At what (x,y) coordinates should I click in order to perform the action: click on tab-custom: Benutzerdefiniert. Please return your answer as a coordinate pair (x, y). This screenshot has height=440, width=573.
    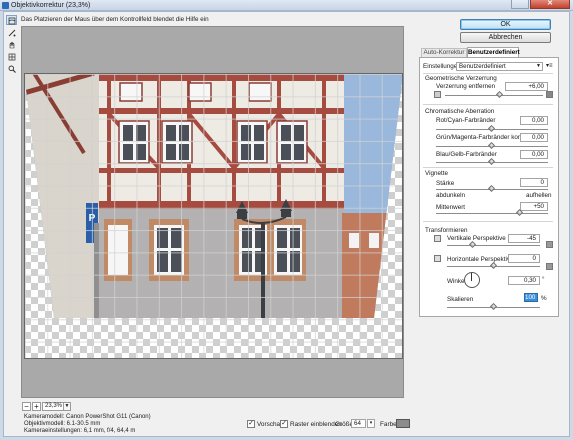
    Looking at the image, I should click on (493, 52).